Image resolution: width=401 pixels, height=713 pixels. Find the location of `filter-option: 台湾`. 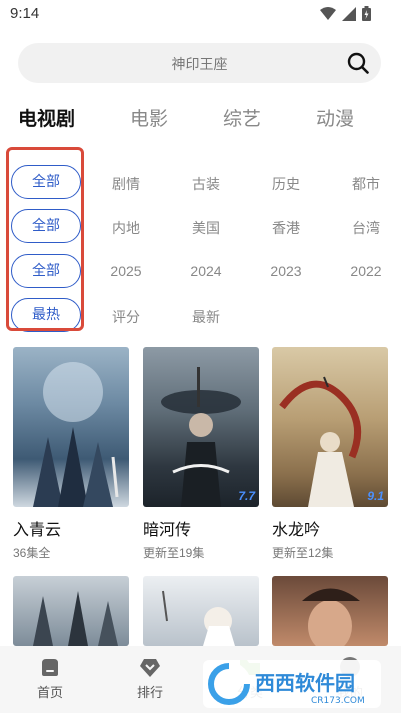

filter-option: 台湾 is located at coordinates (366, 228).